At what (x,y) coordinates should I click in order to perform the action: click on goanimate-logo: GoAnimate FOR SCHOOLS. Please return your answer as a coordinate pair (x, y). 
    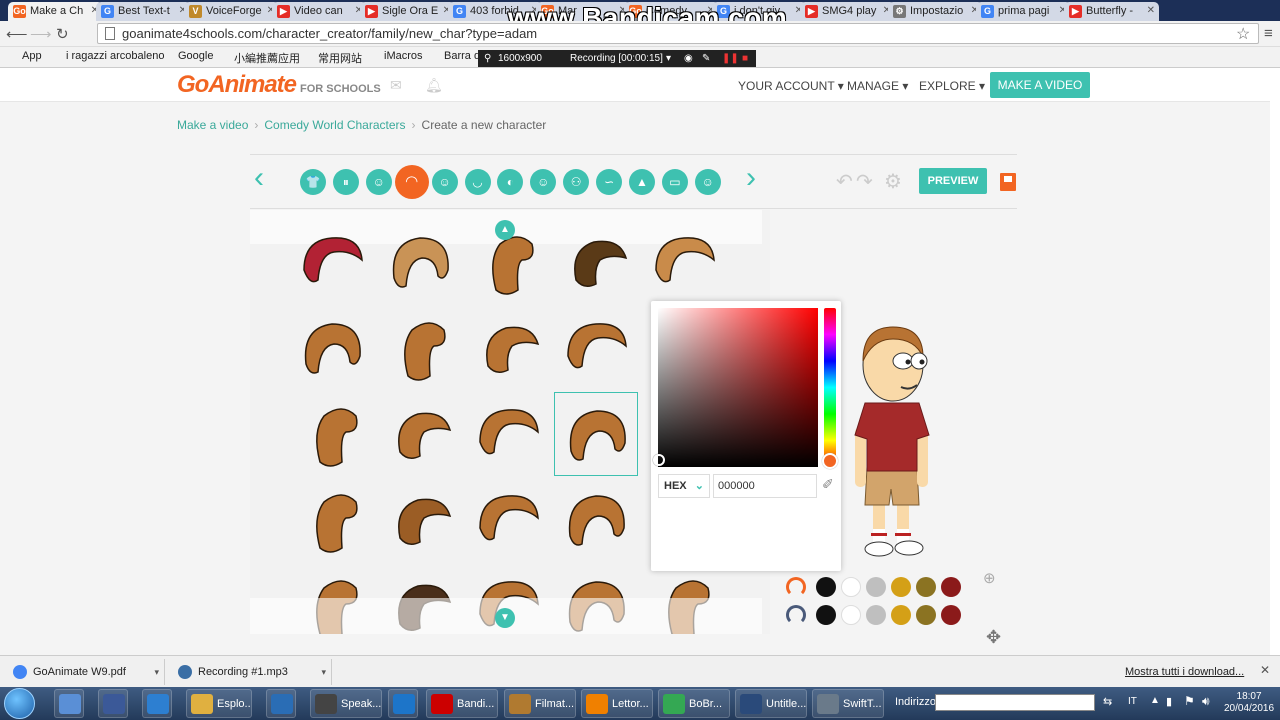
    Looking at the image, I should click on (279, 85).